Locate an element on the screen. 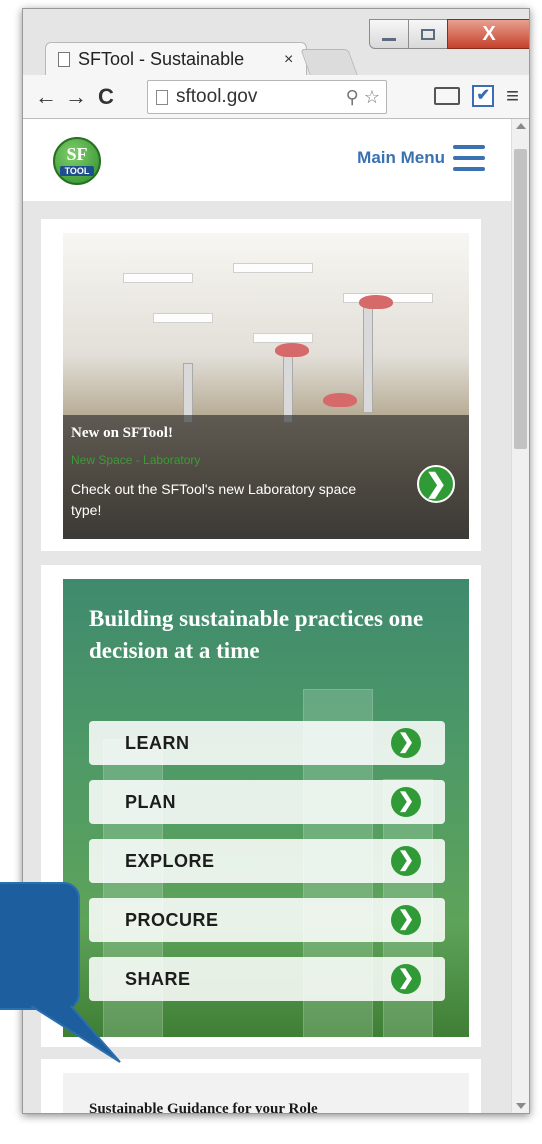 Image resolution: width=542 pixels, height=1144 pixels. back-arrow-icon: ← is located at coordinates (46, 97).